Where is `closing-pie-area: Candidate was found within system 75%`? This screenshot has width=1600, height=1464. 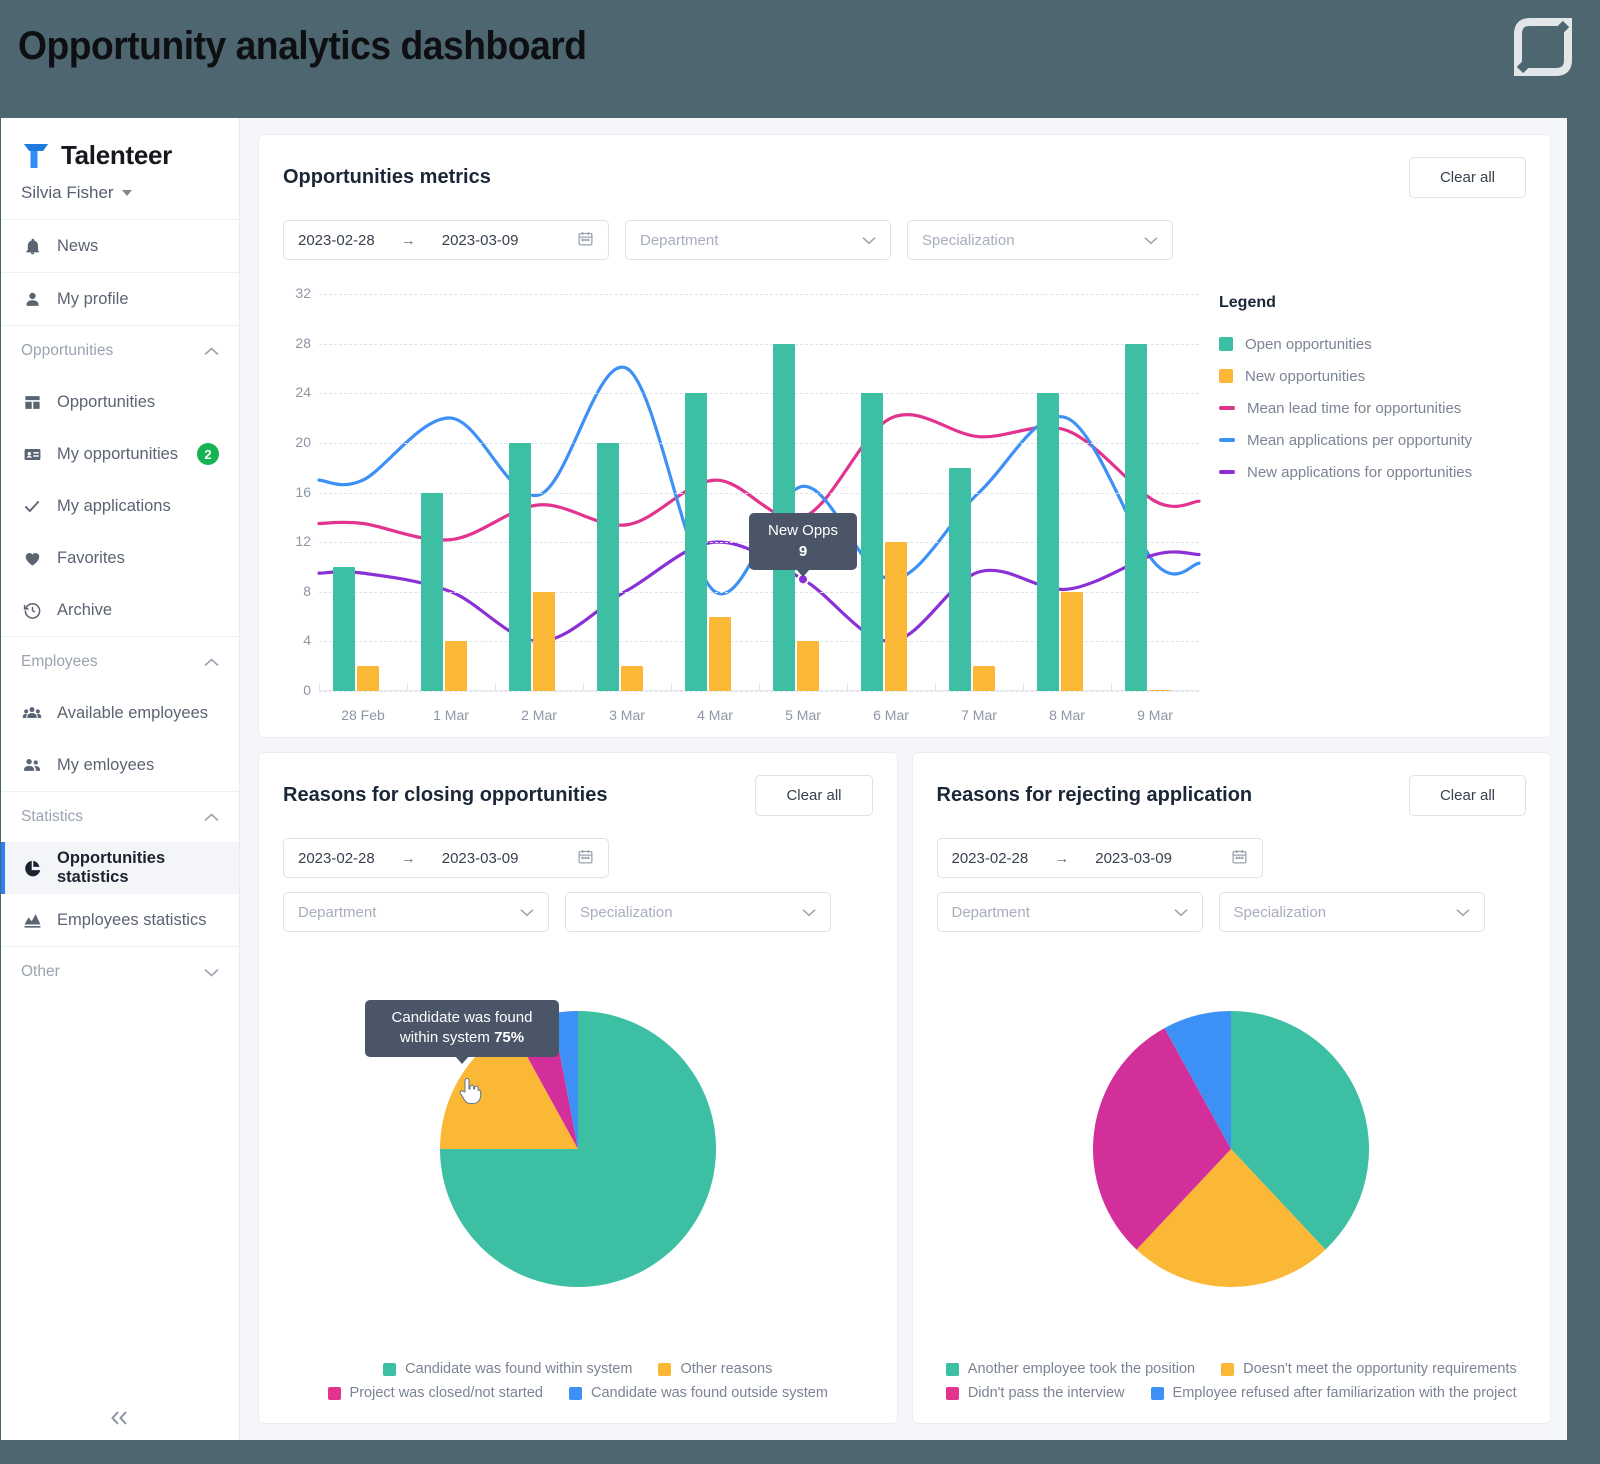
closing-pie-area: Candidate was found within system 75% is located at coordinates (578, 1141).